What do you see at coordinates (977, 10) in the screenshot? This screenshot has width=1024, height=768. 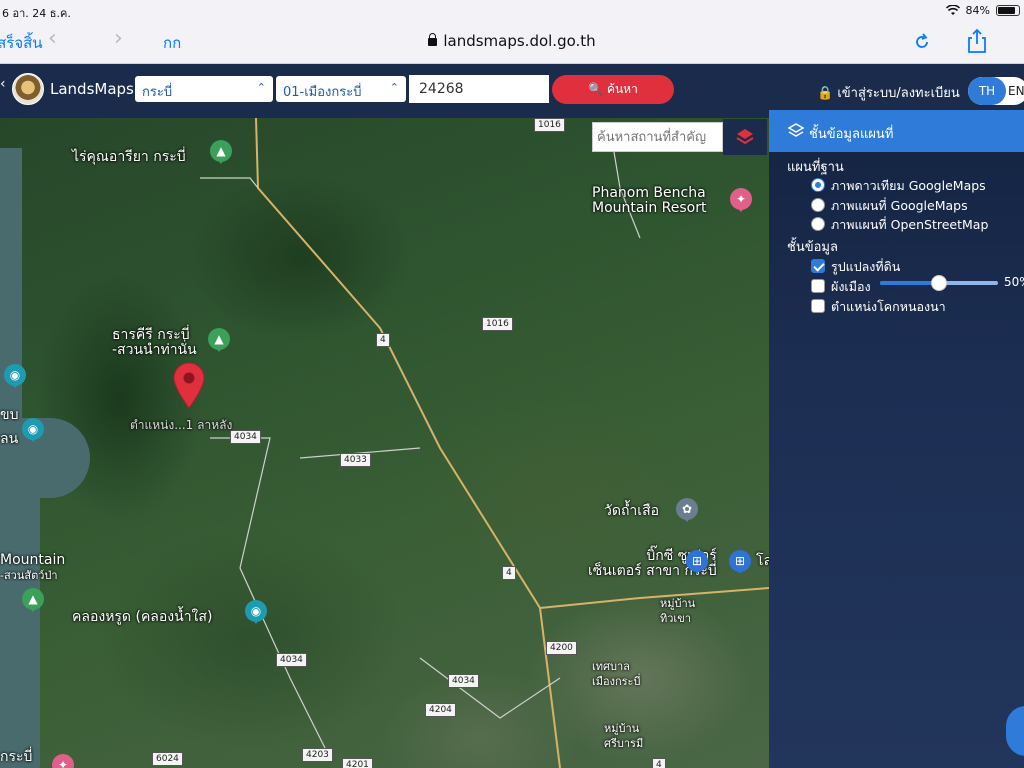 I see `battery-percent: 84%` at bounding box center [977, 10].